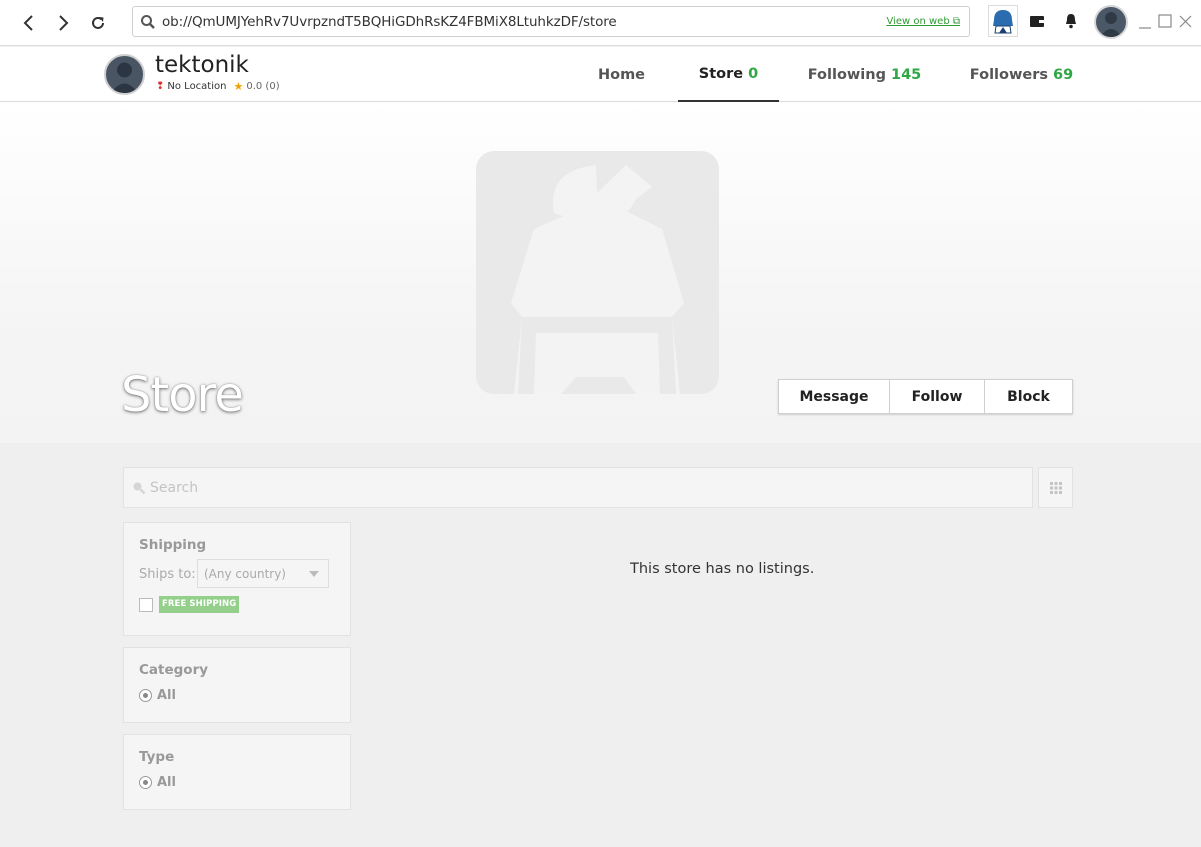 The width and height of the screenshot is (1201, 847). Describe the element at coordinates (166, 695) in the screenshot. I see `category-option-label: All` at that location.